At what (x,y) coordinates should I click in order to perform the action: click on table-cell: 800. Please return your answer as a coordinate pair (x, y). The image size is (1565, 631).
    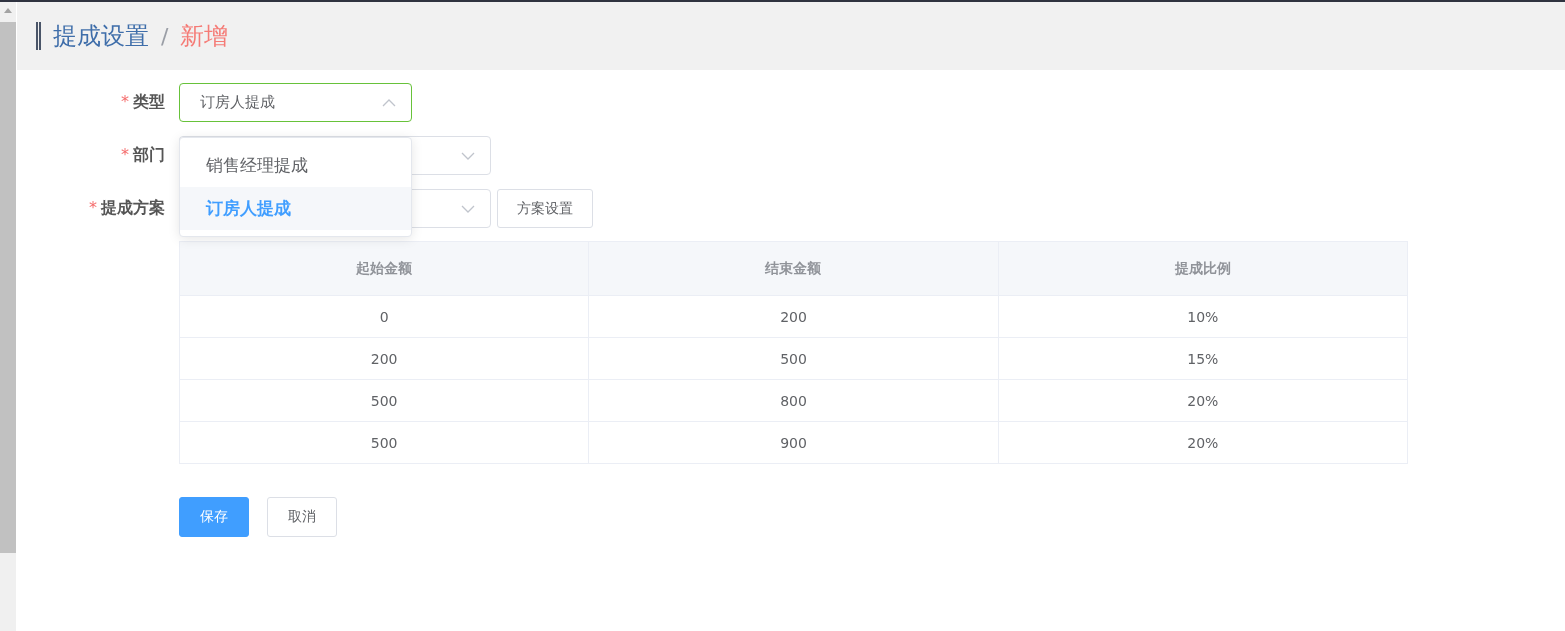
    Looking at the image, I should click on (793, 400).